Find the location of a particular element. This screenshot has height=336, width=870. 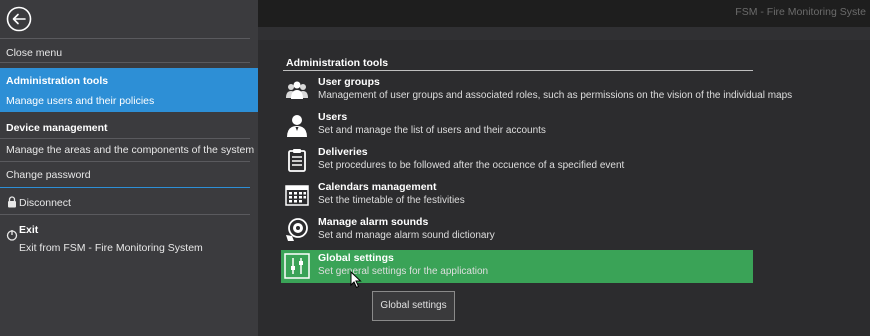

tool-desc: Set the timetable of the festivities is located at coordinates (391, 200).